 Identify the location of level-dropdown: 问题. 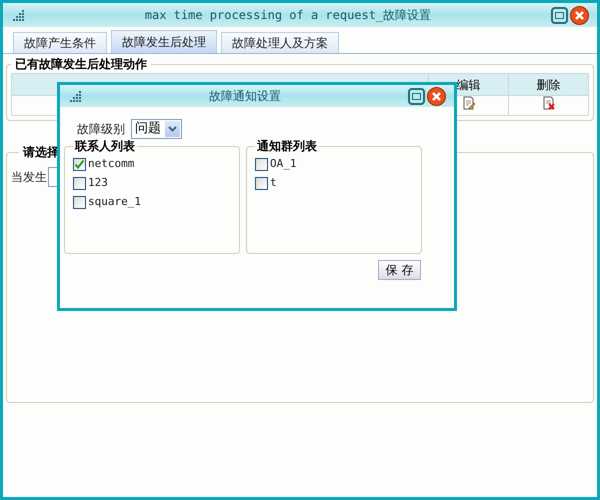
(156, 129).